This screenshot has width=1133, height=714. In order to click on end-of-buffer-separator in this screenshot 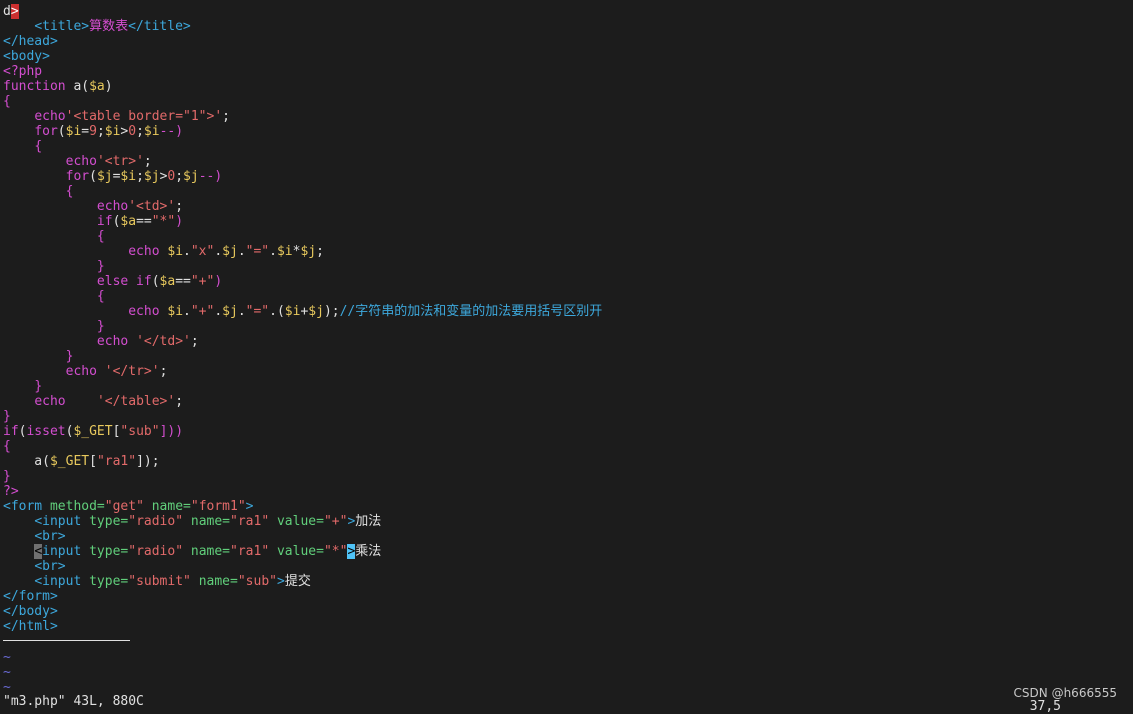, I will do `click(66, 640)`.